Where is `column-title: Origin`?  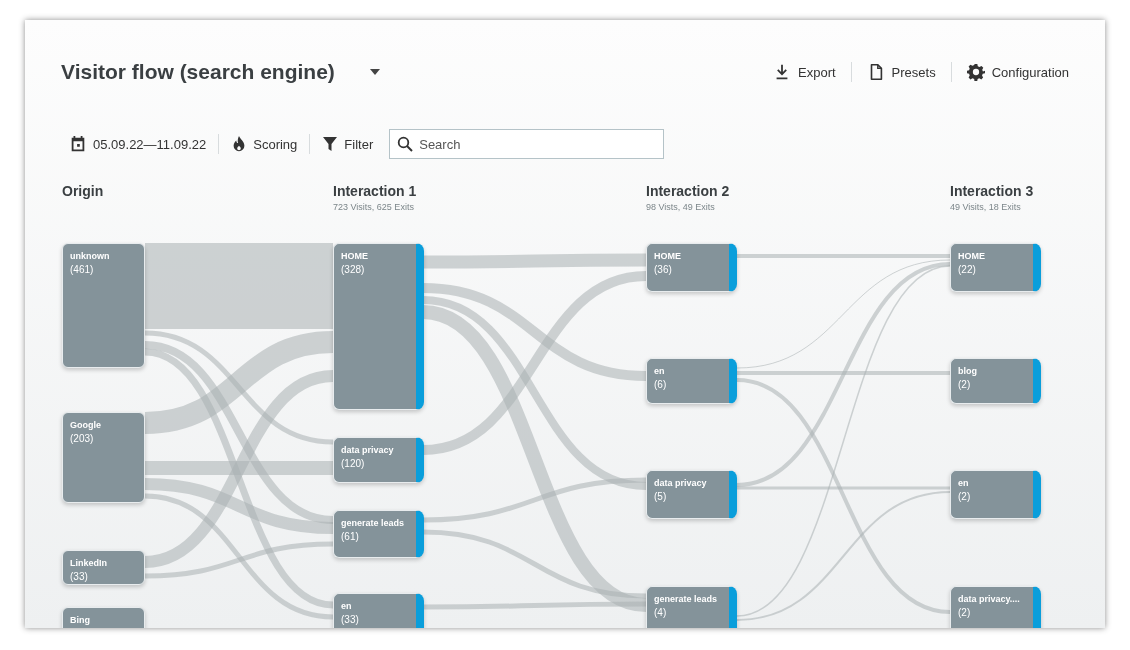
column-title: Origin is located at coordinates (83, 191).